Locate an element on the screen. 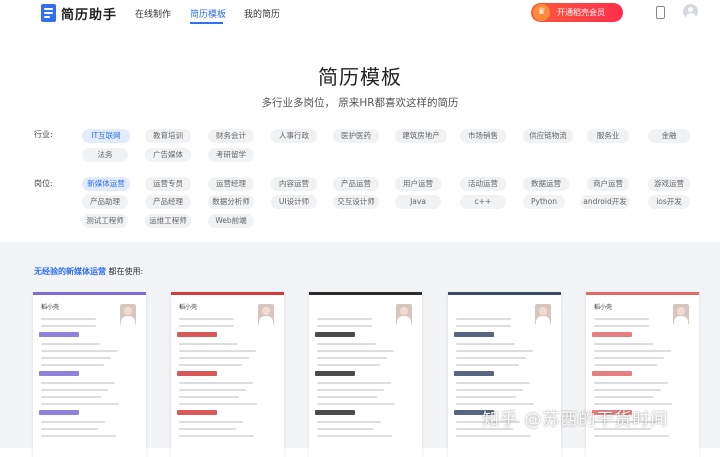 This screenshot has width=720, height=457. position-tag: 运营经理 is located at coordinates (231, 184).